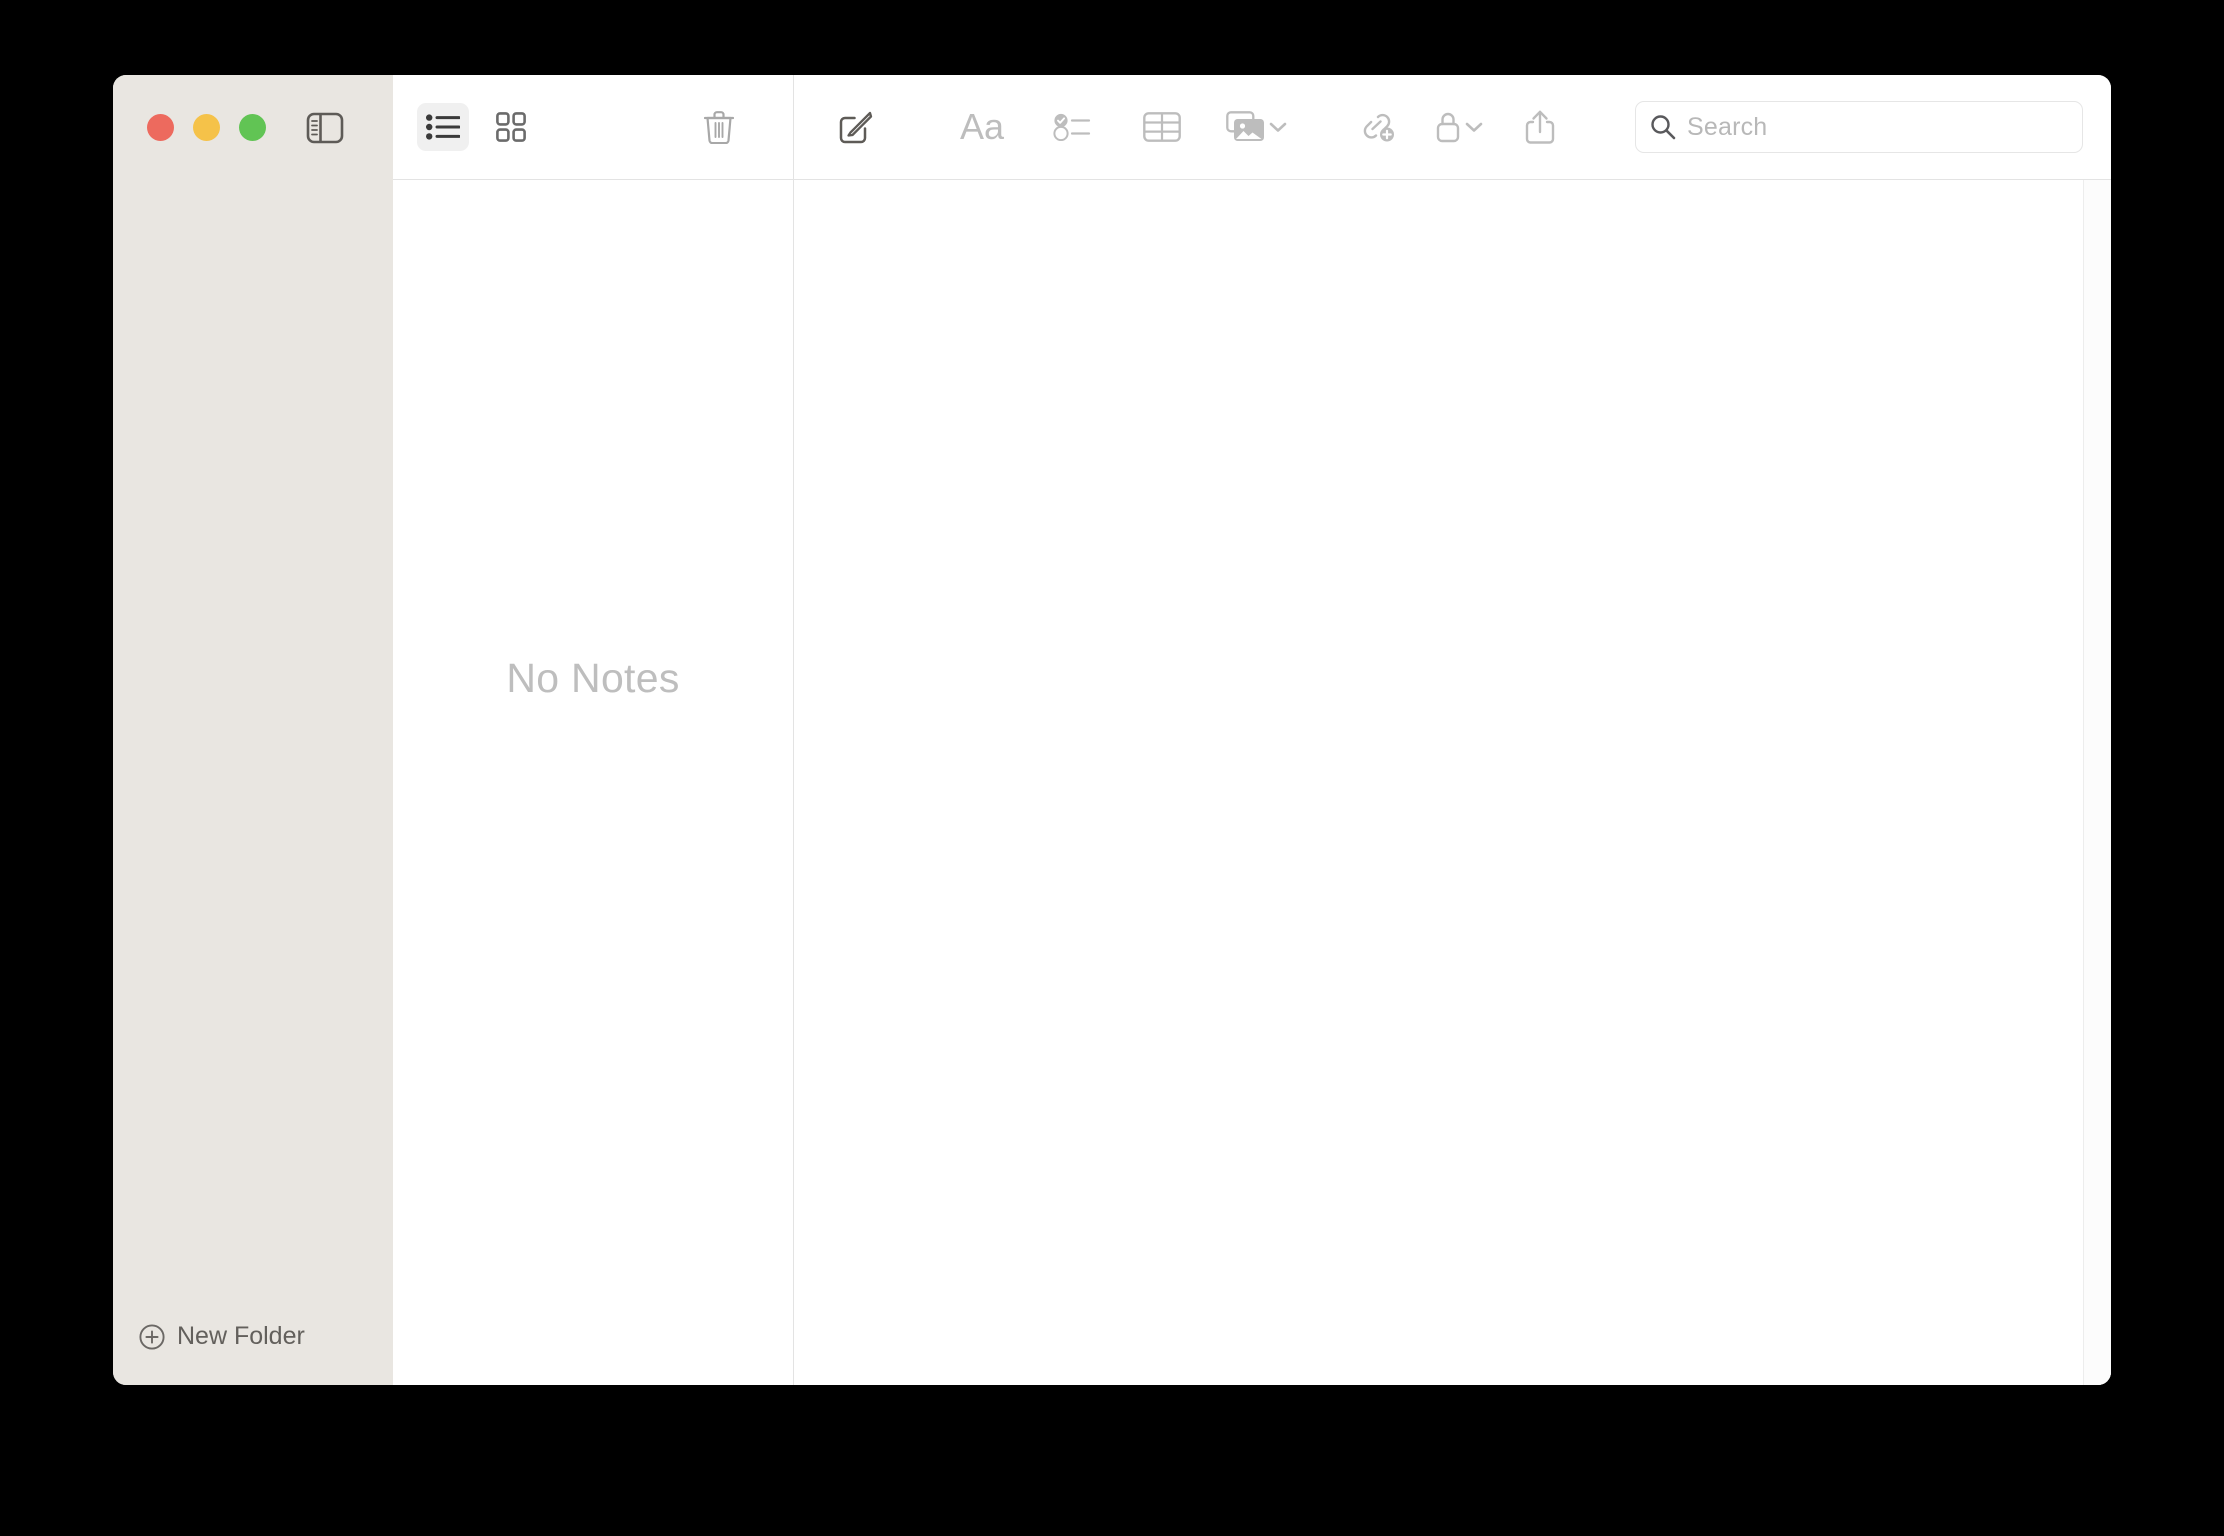 The height and width of the screenshot is (1536, 2224). Describe the element at coordinates (241, 1336) in the screenshot. I see `new-folder-label: New Folder` at that location.